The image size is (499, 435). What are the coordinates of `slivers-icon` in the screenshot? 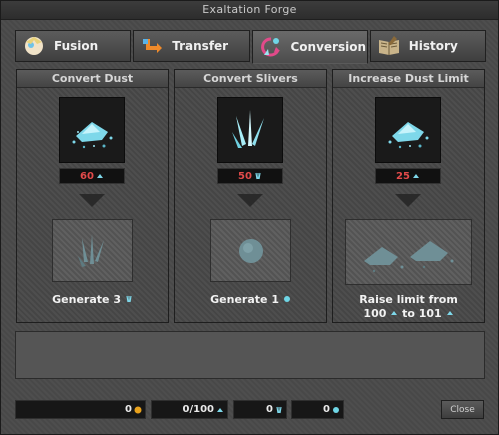 It's located at (248, 129).